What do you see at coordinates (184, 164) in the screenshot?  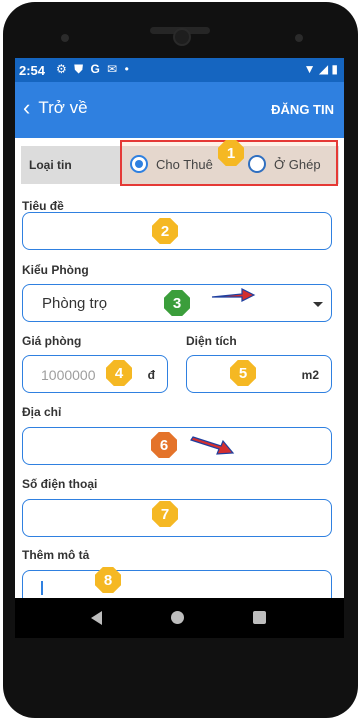 I see `radio-for-rent-label: Cho Thuê` at bounding box center [184, 164].